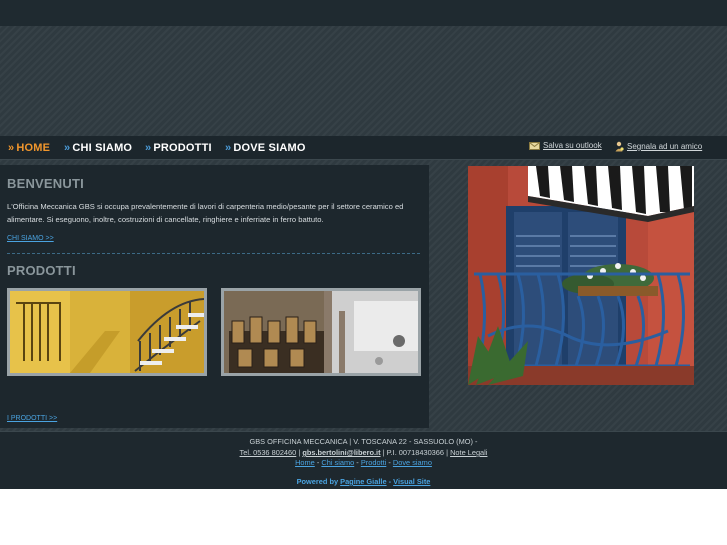 The height and width of the screenshot is (545, 727). Describe the element at coordinates (363, 13) in the screenshot. I see `top-bar` at that location.